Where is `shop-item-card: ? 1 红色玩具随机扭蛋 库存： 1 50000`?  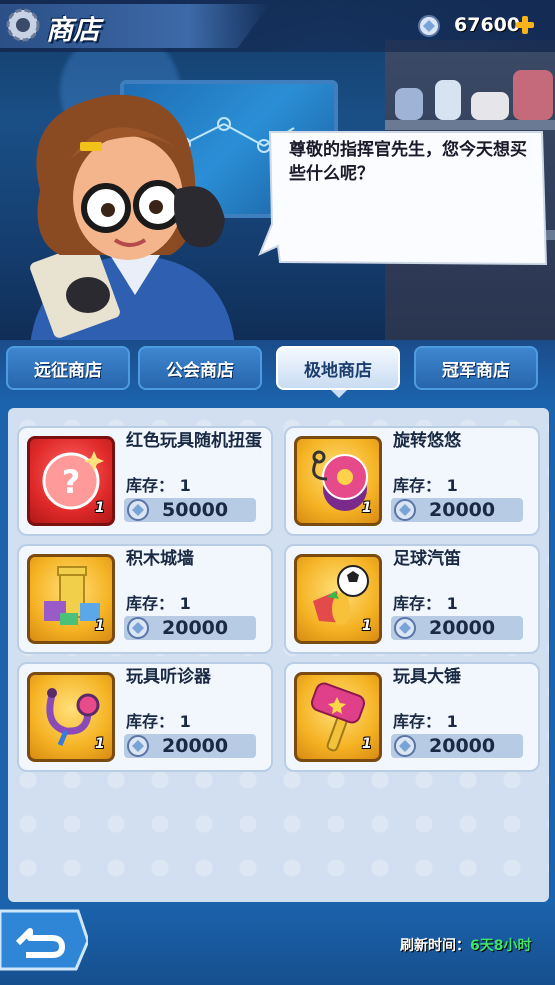
shop-item-card: ? 1 红色玩具随机扭蛋 库存： 1 50000 is located at coordinates (145, 481).